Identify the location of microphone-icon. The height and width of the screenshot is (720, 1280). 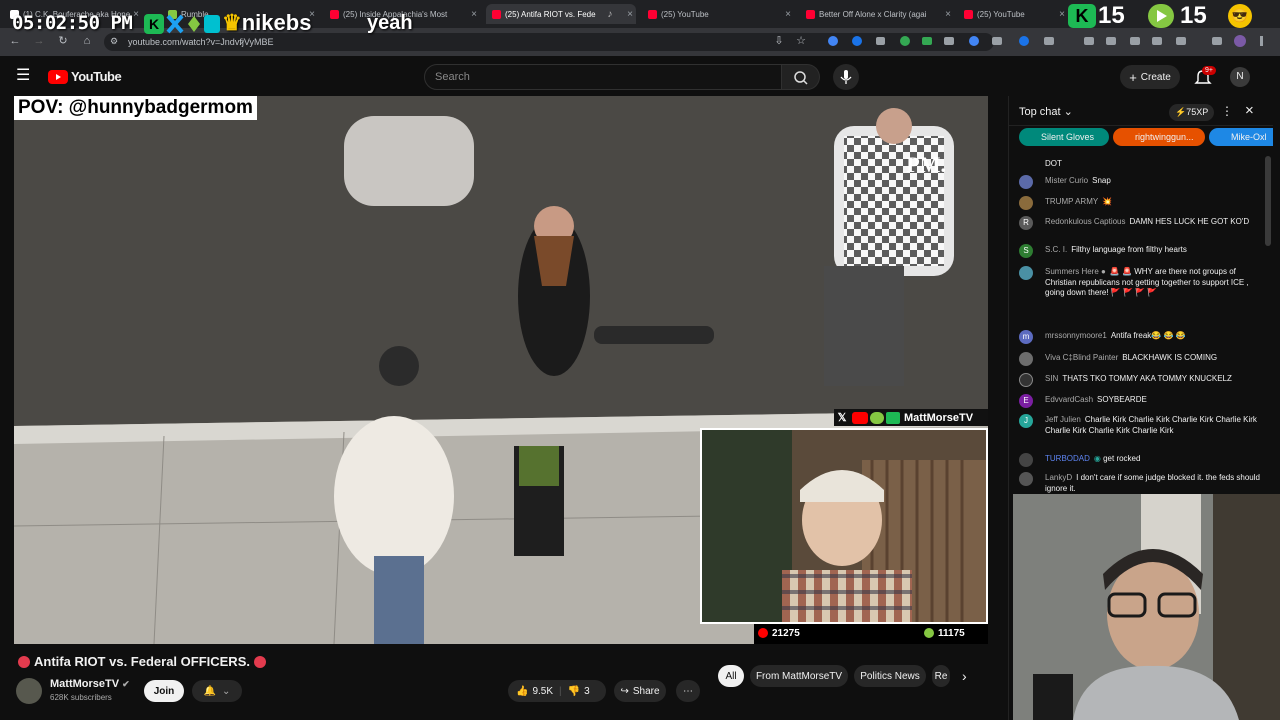
(846, 77).